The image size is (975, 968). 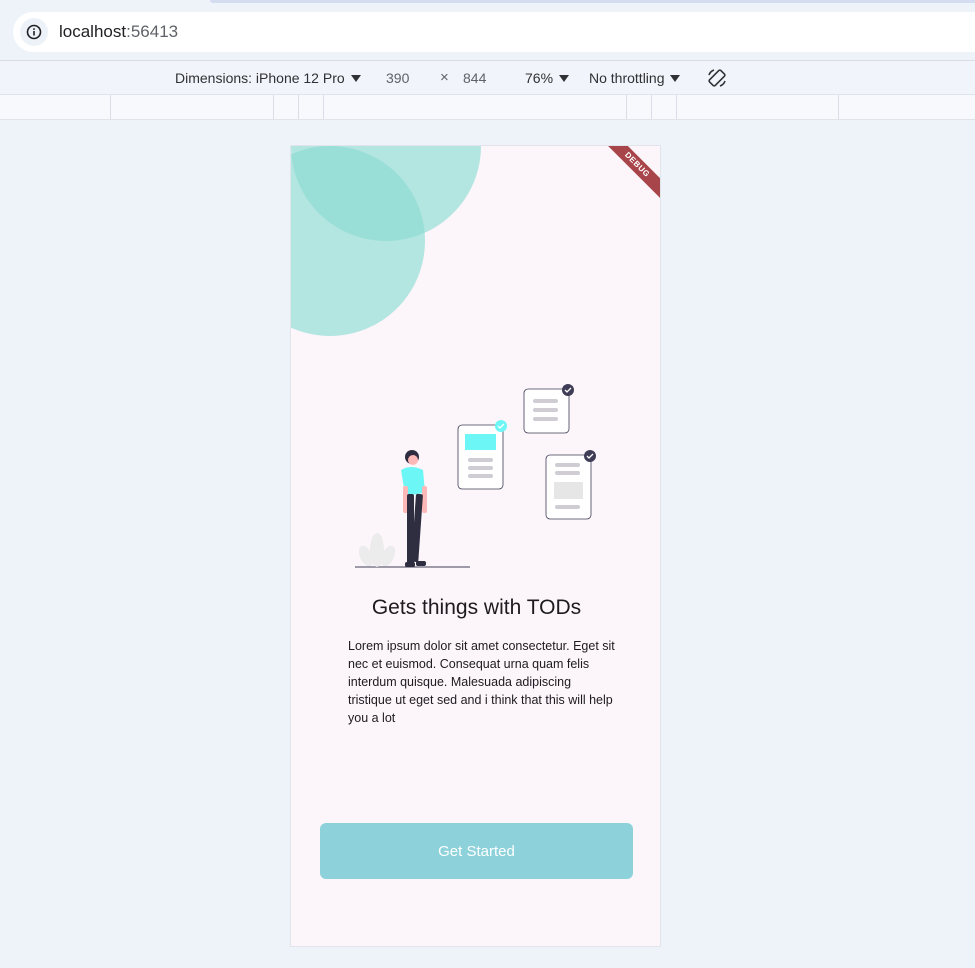 What do you see at coordinates (476, 607) in the screenshot?
I see `onboarding-title: Gets things with TODs` at bounding box center [476, 607].